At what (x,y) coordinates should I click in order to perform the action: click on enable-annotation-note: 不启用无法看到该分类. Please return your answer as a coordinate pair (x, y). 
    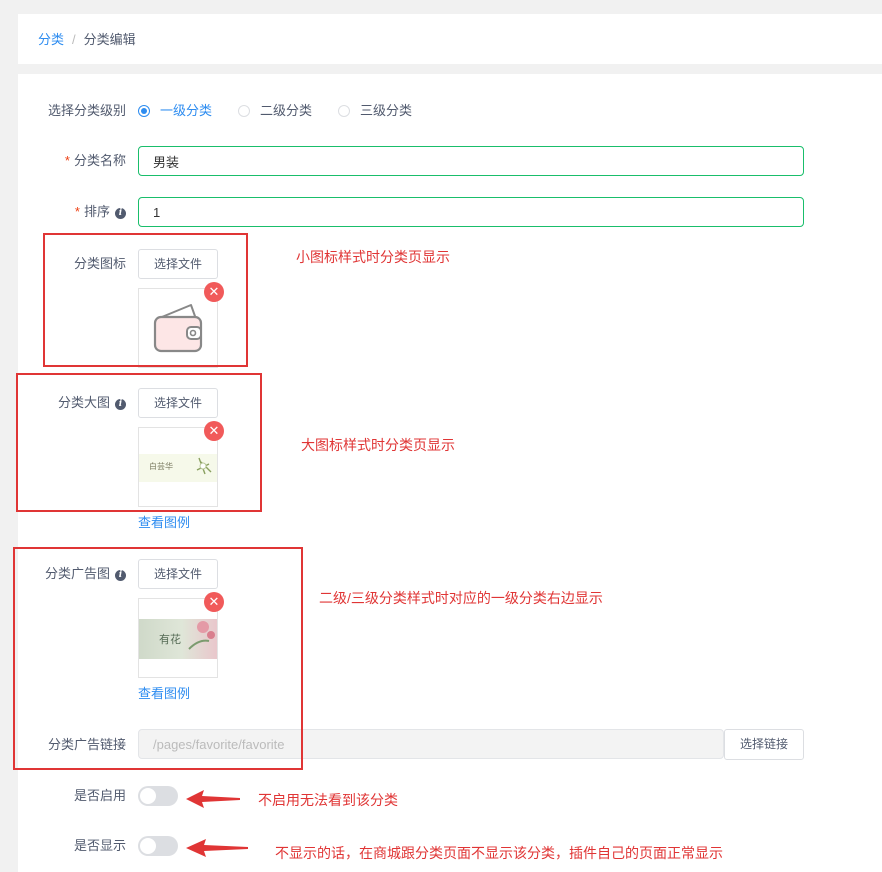
    Looking at the image, I should click on (328, 800).